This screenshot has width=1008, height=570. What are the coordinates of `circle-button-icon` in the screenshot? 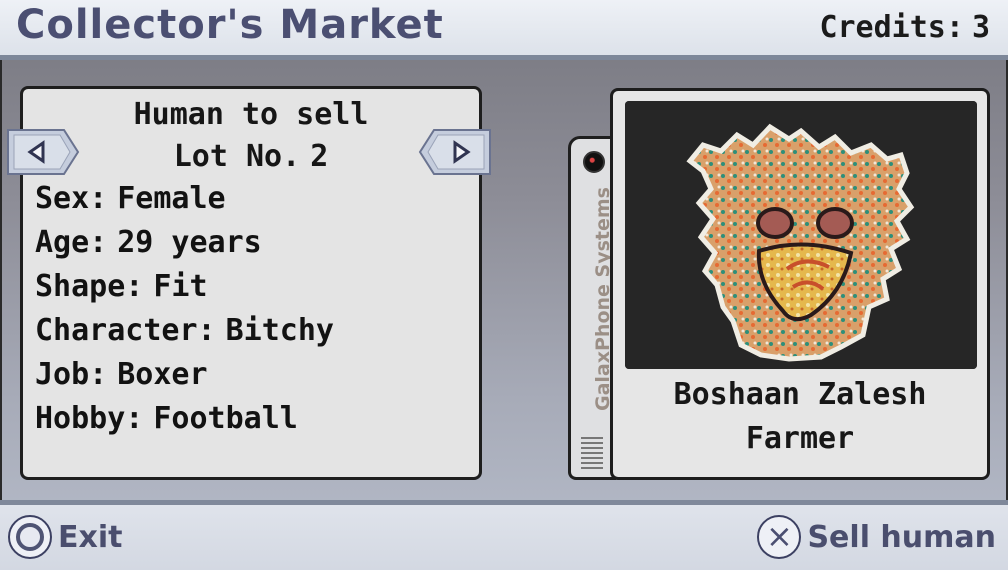 It's located at (30, 537).